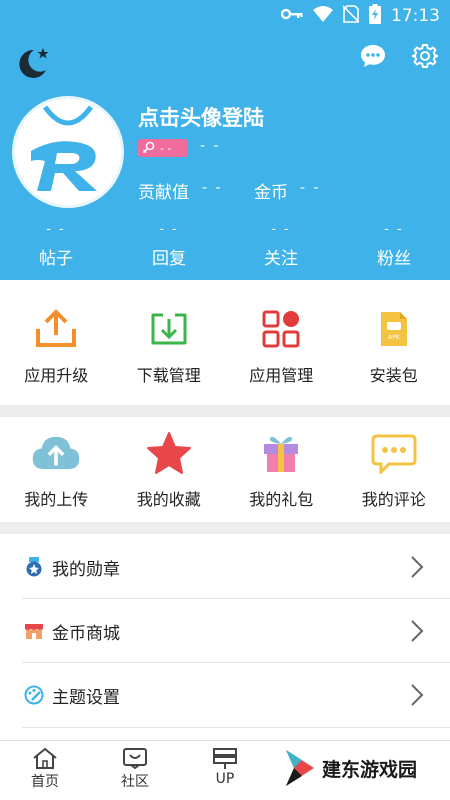 The image size is (450, 800). What do you see at coordinates (169, 453) in the screenshot?
I see `star-icon` at bounding box center [169, 453].